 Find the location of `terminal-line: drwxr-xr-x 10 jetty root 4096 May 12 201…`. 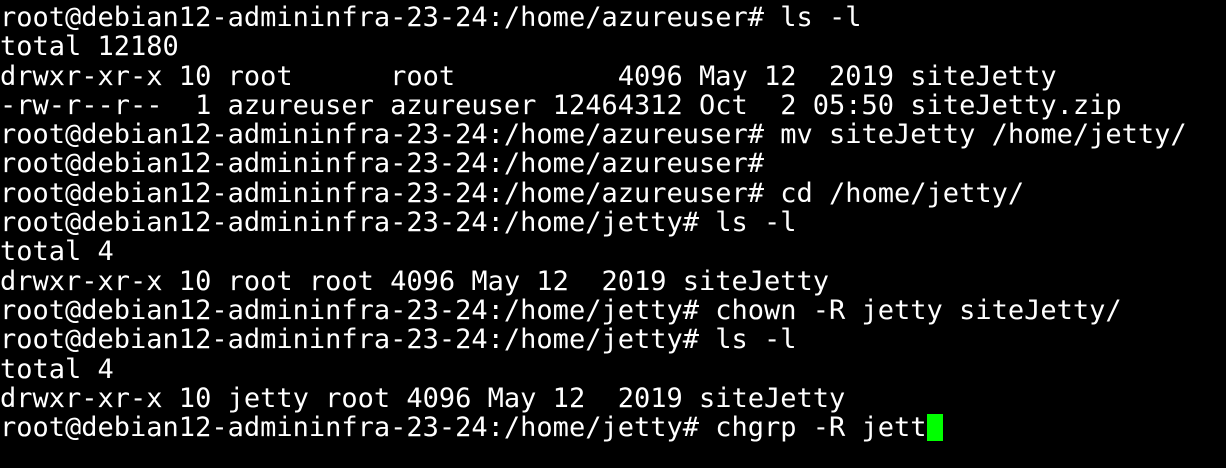

terminal-line: drwxr-xr-x 10 jetty root 4096 May 12 201… is located at coordinates (423, 398).